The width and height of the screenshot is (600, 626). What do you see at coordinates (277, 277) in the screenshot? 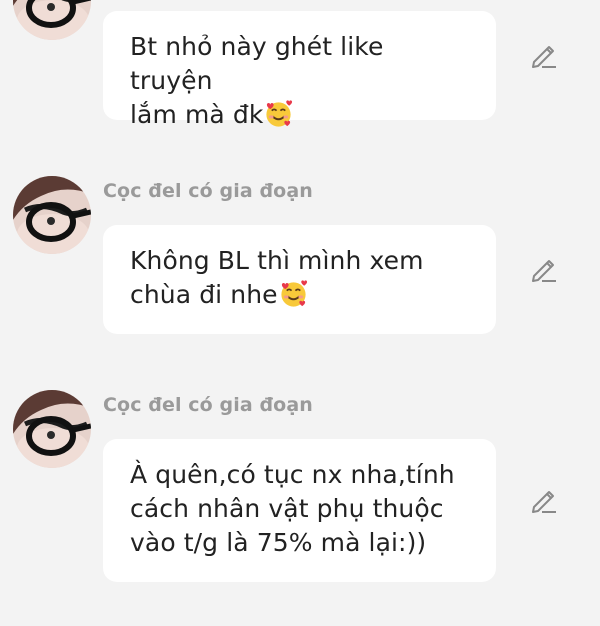
I see `comment-text: Không BL thì mình xem chùa đi nhe` at bounding box center [277, 277].